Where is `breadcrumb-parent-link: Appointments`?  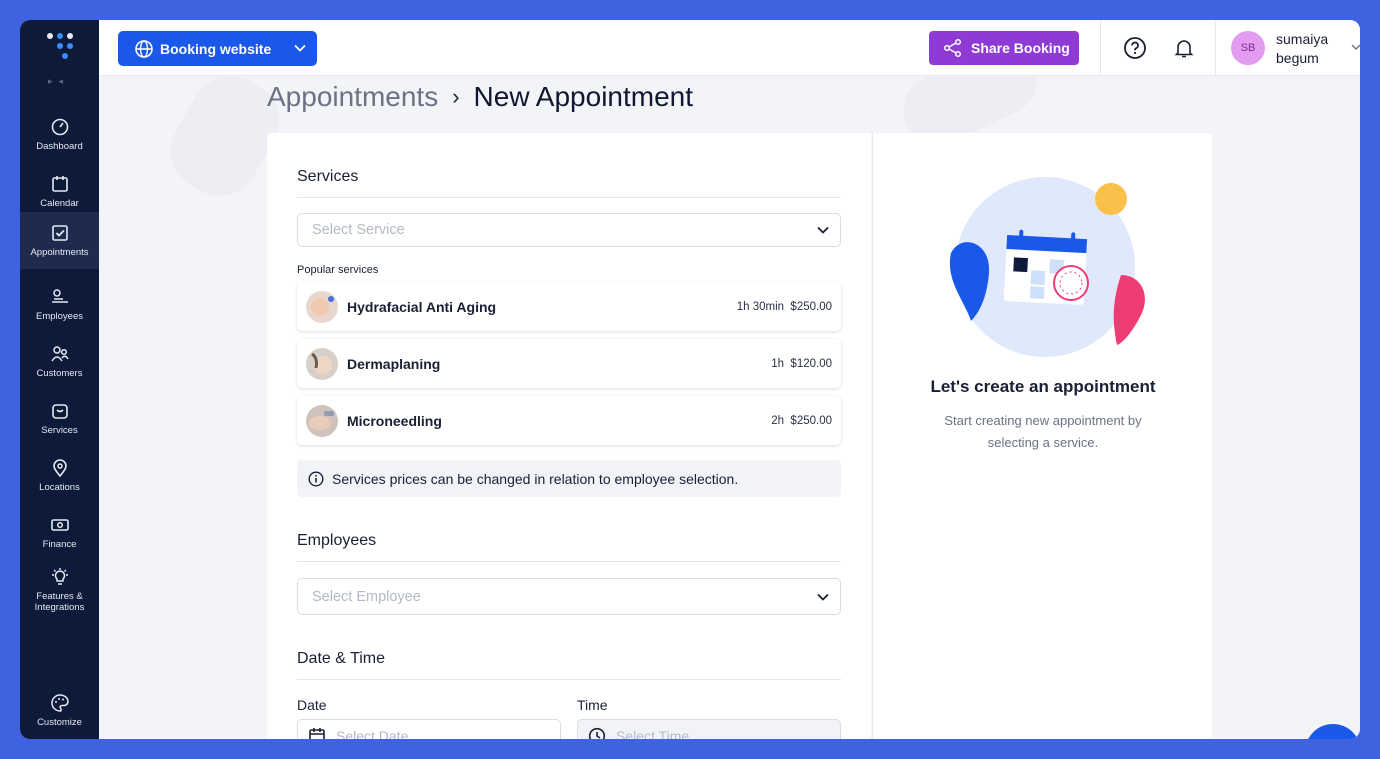
breadcrumb-parent-link: Appointments is located at coordinates (352, 97).